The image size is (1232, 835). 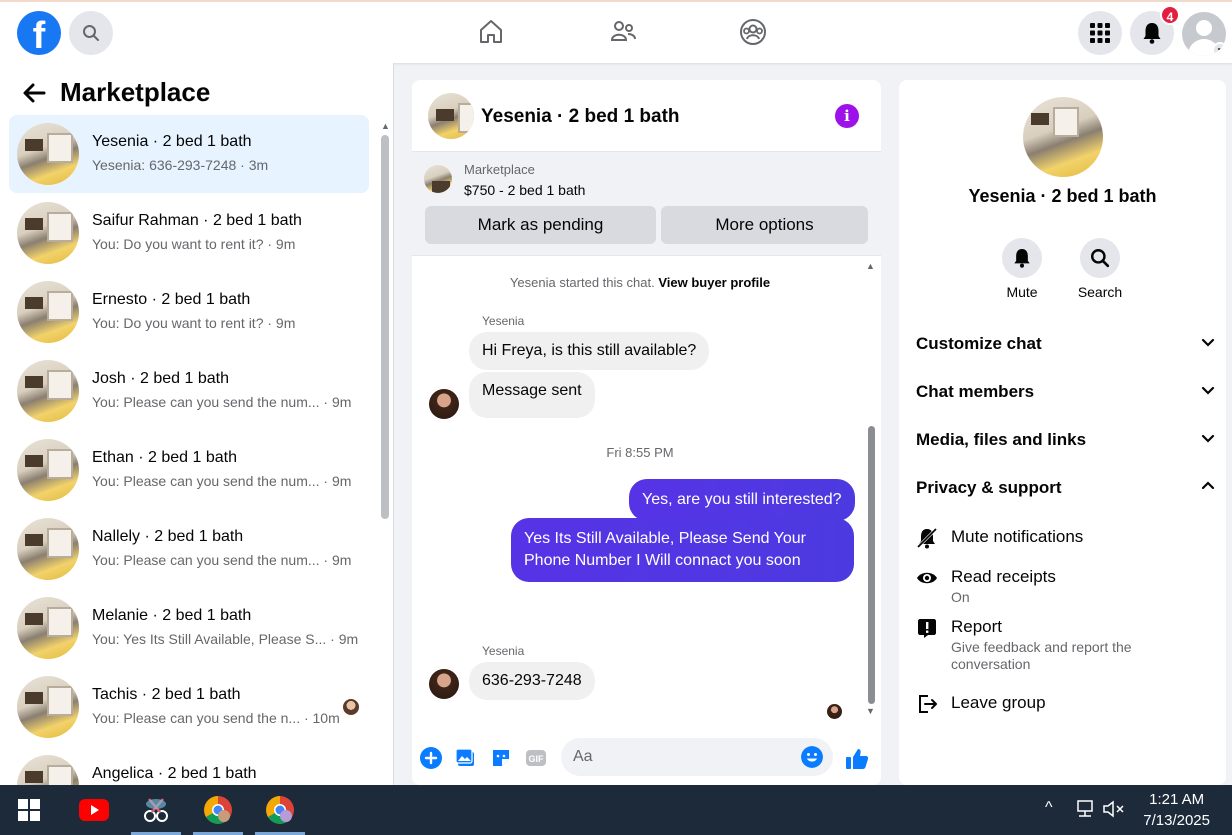 I want to click on sticker-icon, so click(x=501, y=758).